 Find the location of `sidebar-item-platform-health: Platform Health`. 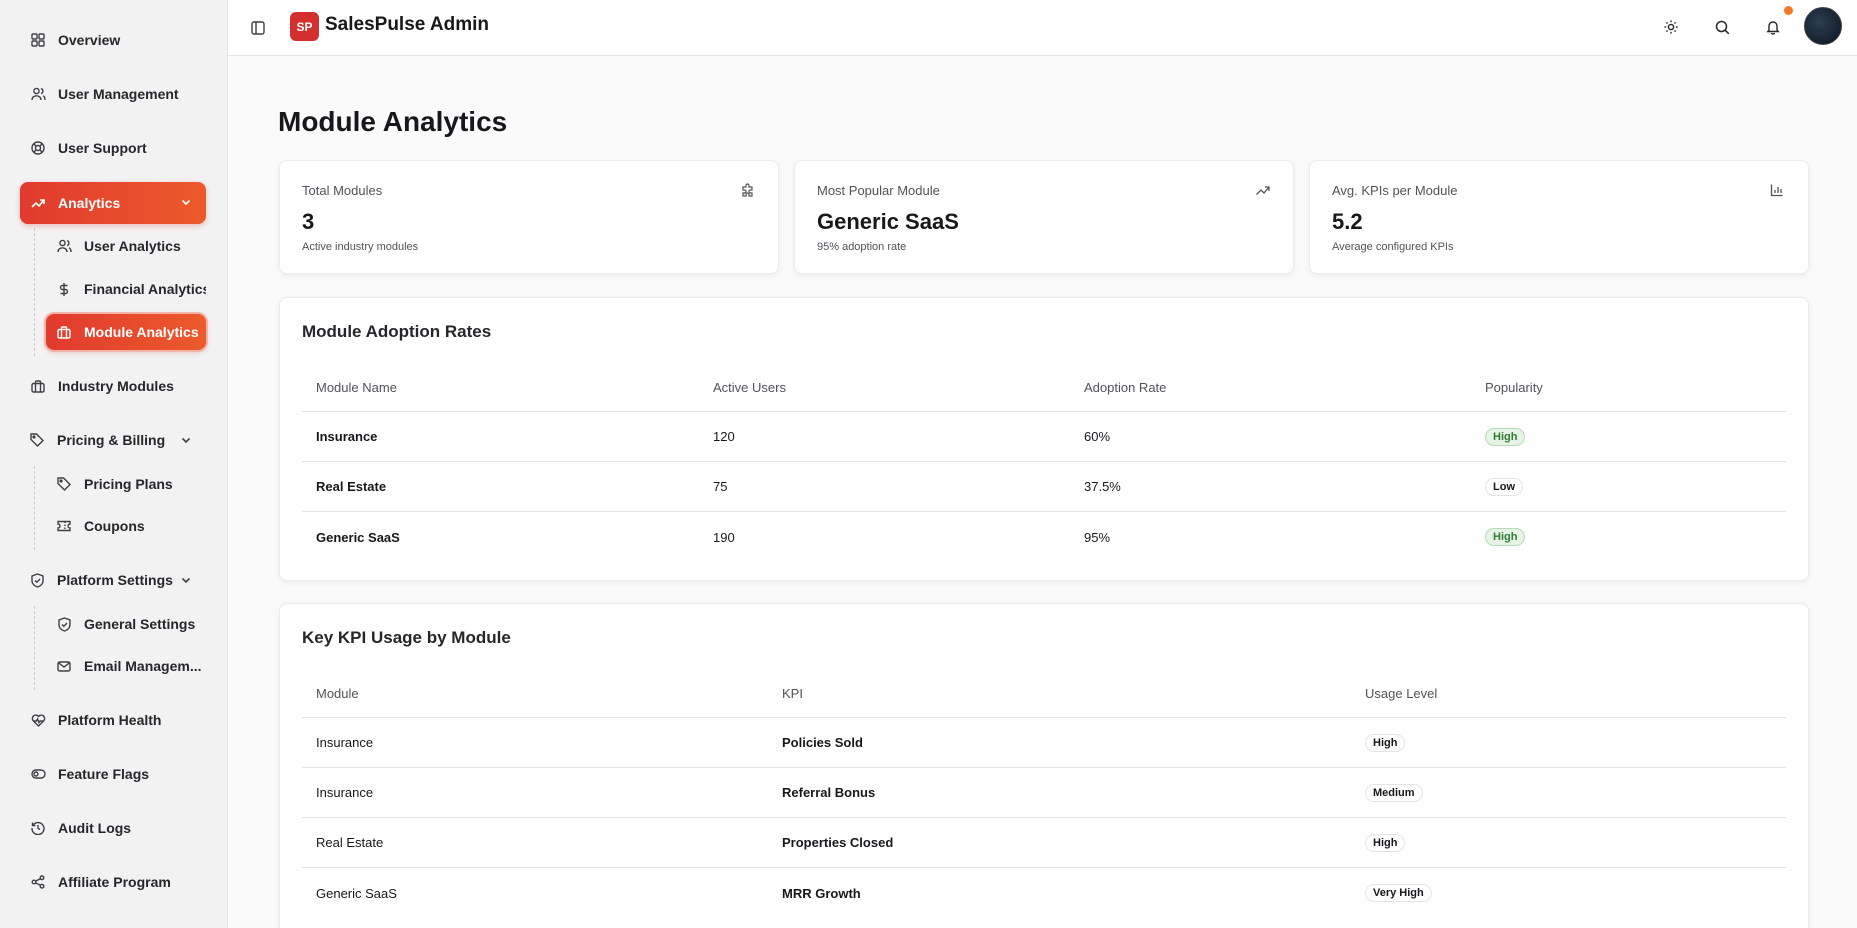

sidebar-item-platform-health: Platform Health is located at coordinates (113, 720).